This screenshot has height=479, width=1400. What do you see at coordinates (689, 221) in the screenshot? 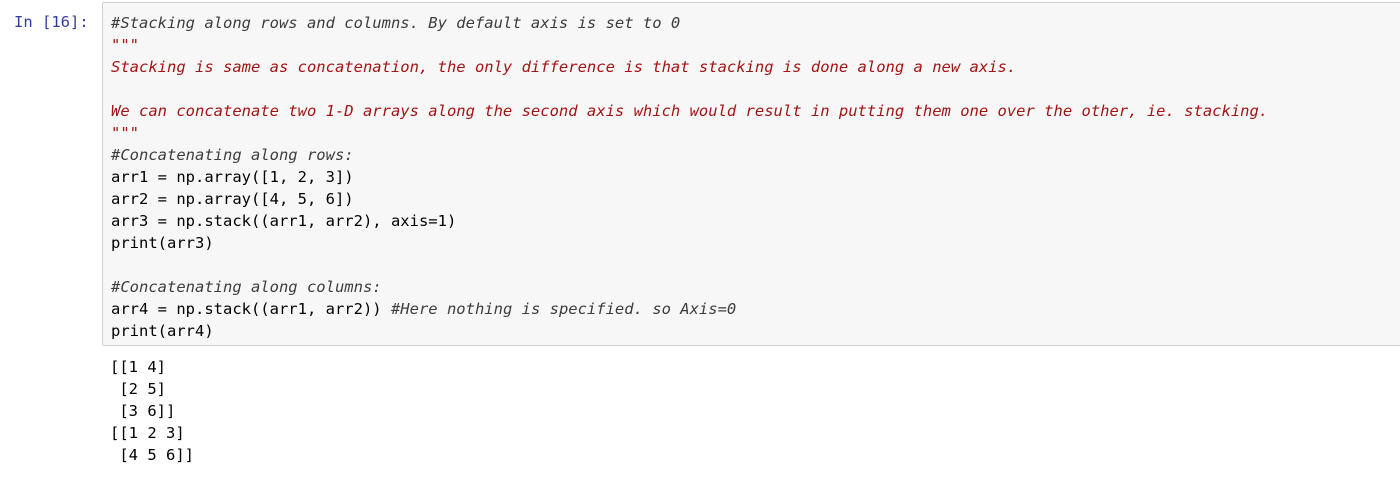
I see `code-line: arr3 = np.stack((arr1, arr2), axis=1)` at bounding box center [689, 221].